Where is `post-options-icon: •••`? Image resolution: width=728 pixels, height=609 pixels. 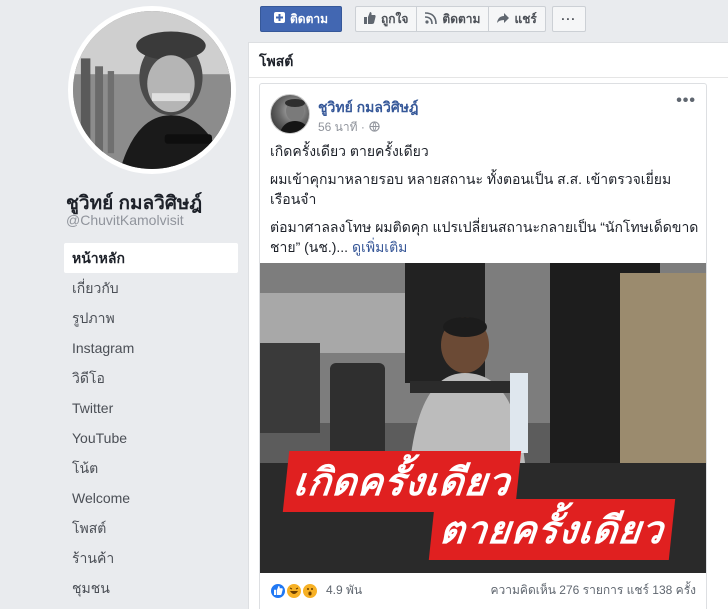 post-options-icon: ••• is located at coordinates (686, 101).